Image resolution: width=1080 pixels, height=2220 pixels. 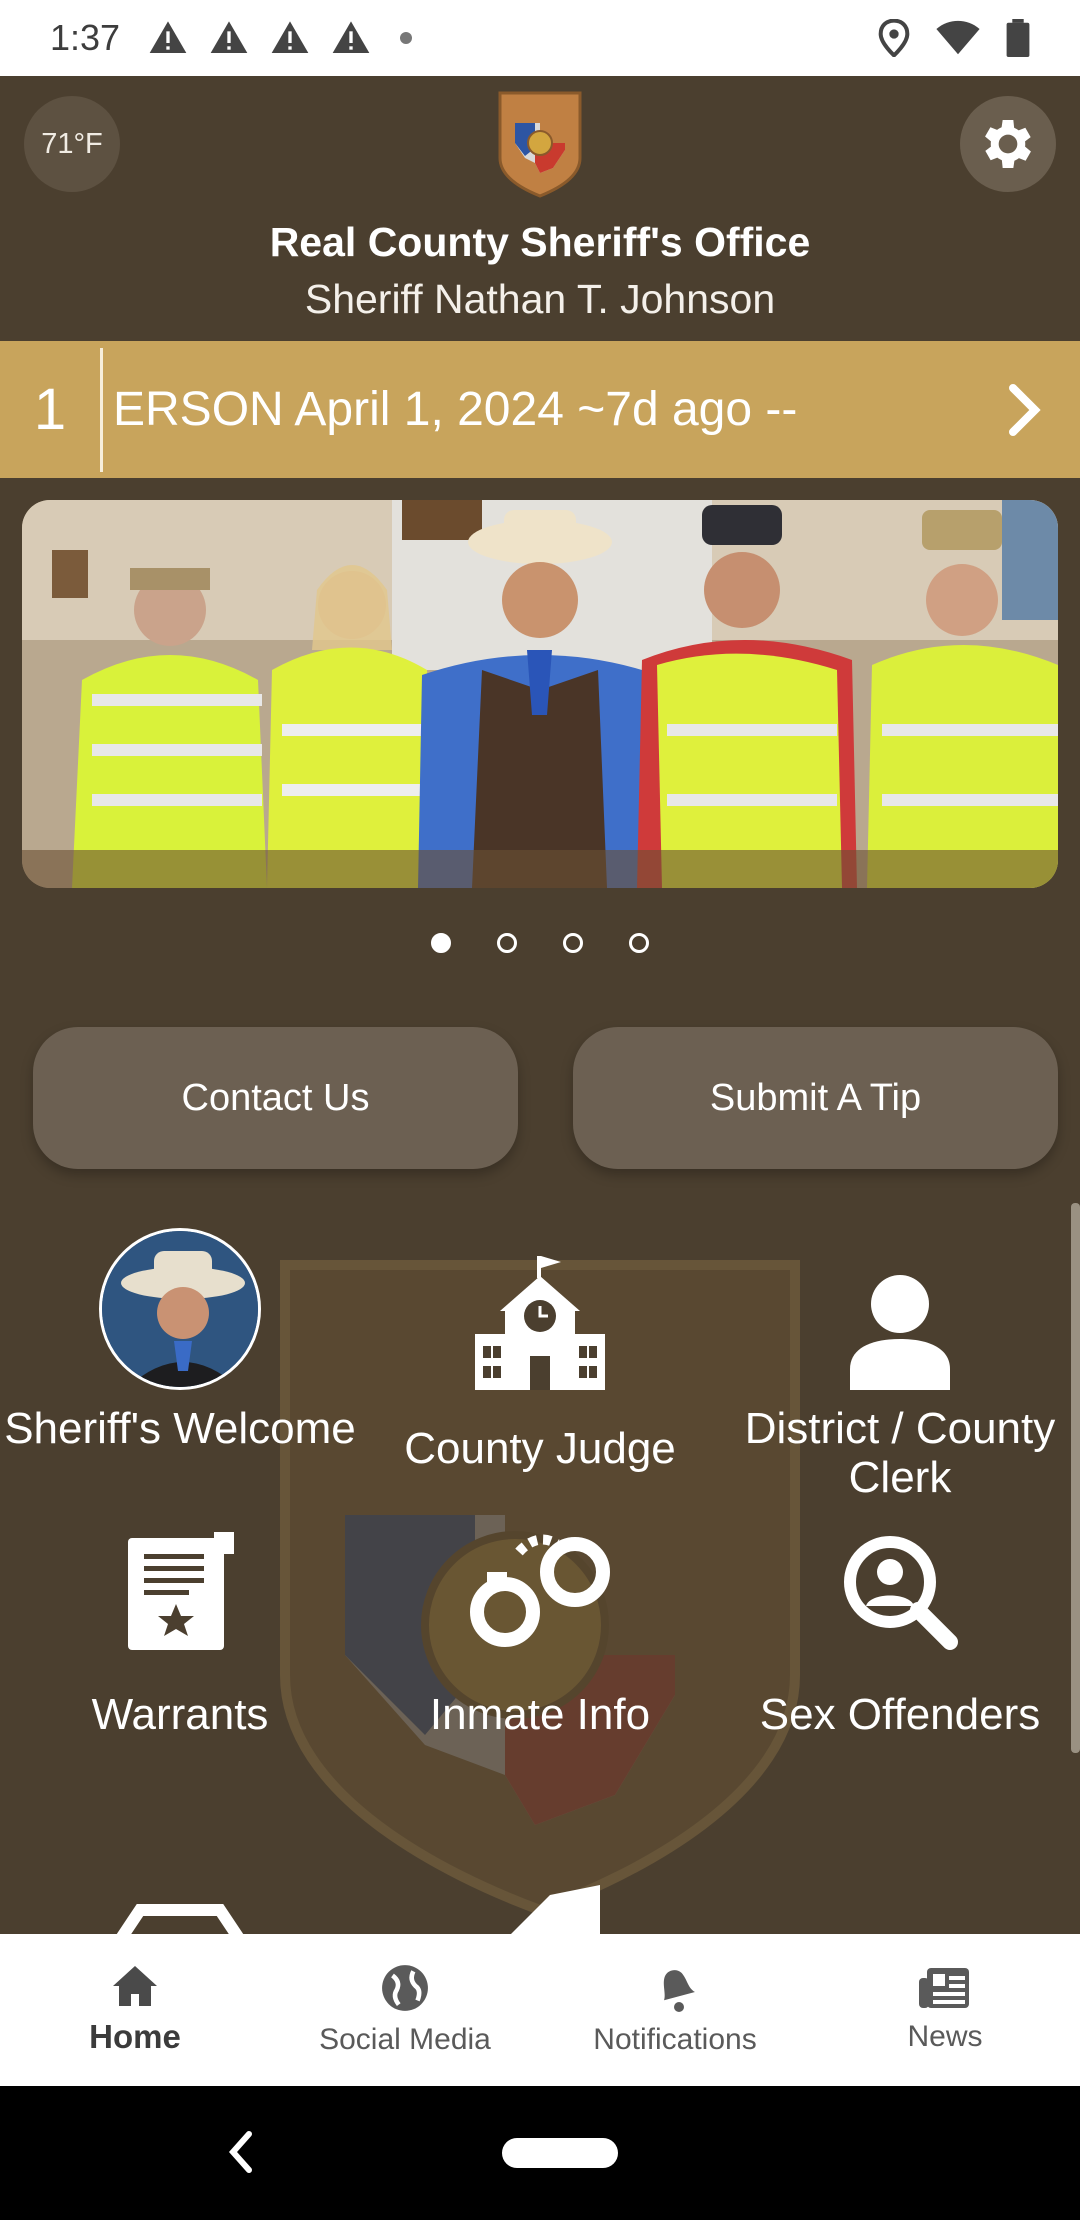 I want to click on notification-dot-icon, so click(x=406, y=38).